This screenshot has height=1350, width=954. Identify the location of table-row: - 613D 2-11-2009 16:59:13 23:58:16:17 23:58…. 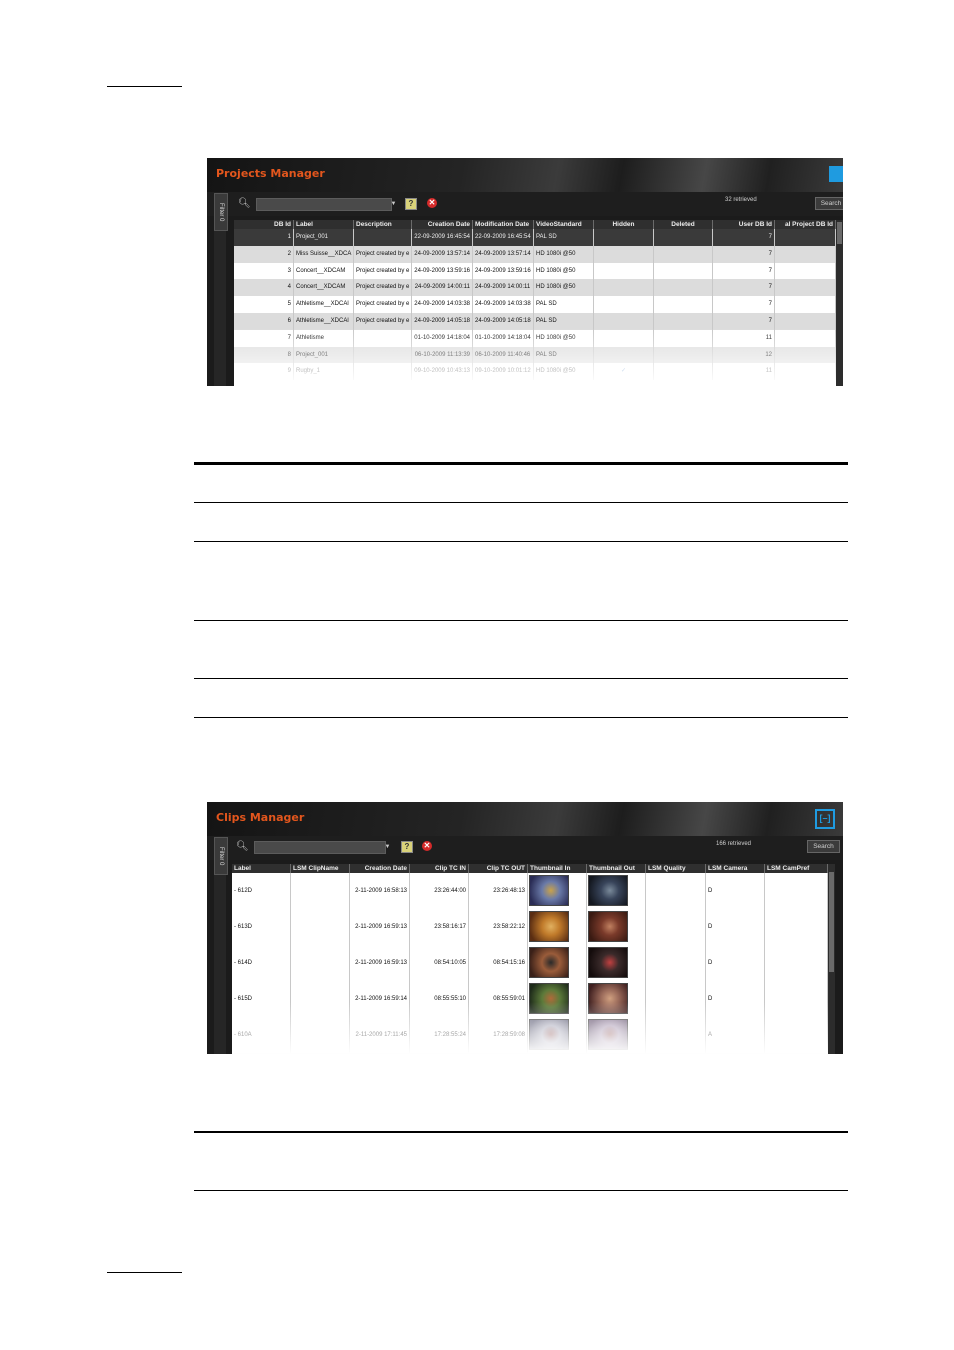
(530, 927).